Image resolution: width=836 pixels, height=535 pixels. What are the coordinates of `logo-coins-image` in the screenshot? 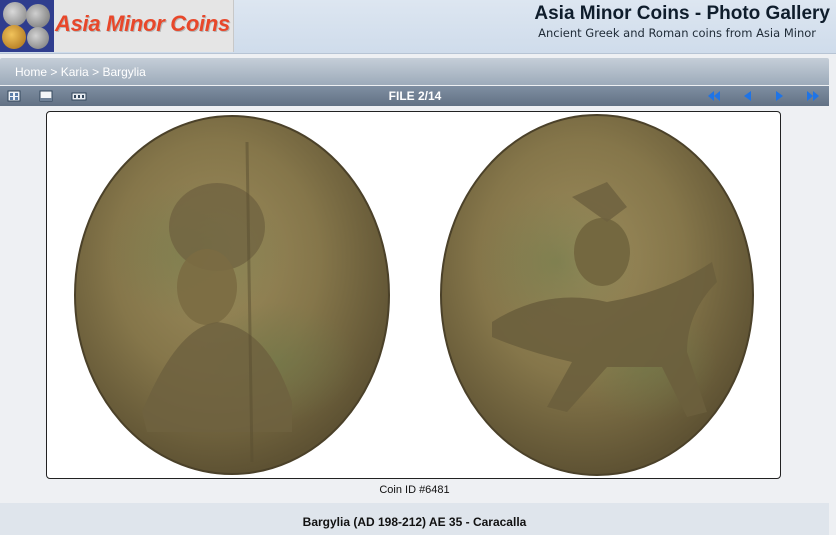 It's located at (27, 26).